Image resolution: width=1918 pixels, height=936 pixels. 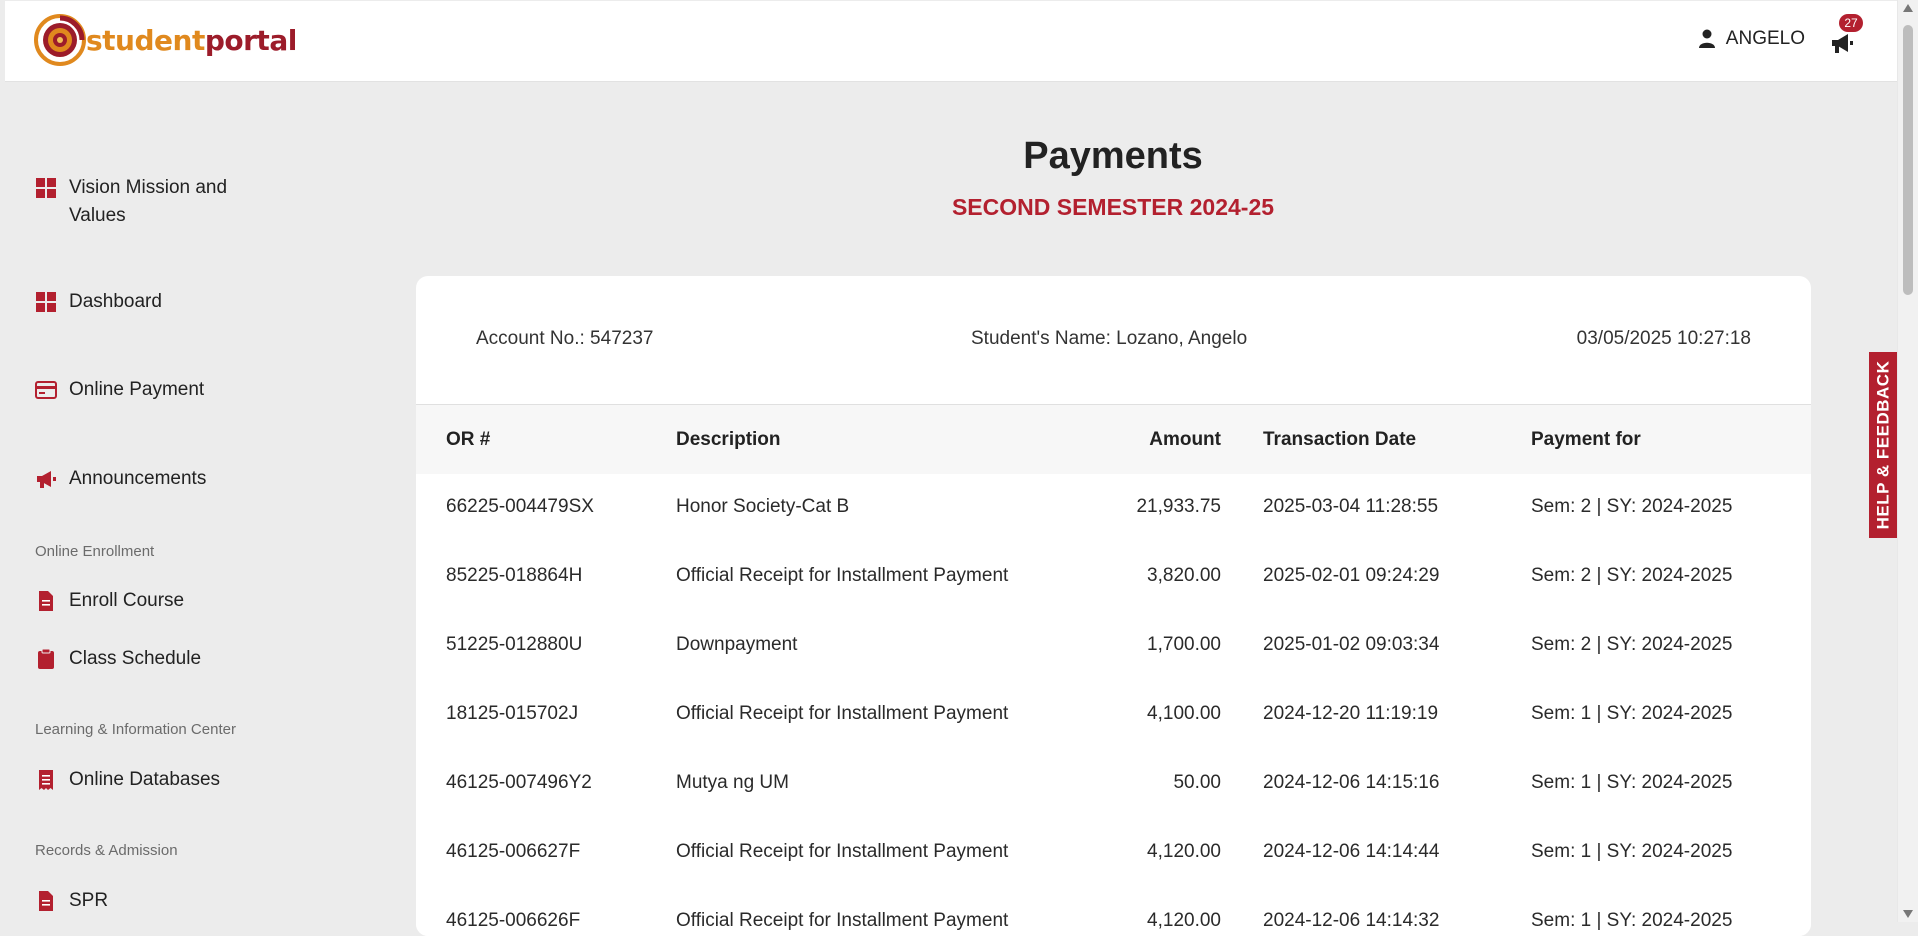 What do you see at coordinates (519, 782) in the screenshot?
I see `cell-or-number: 46125-007496Y2` at bounding box center [519, 782].